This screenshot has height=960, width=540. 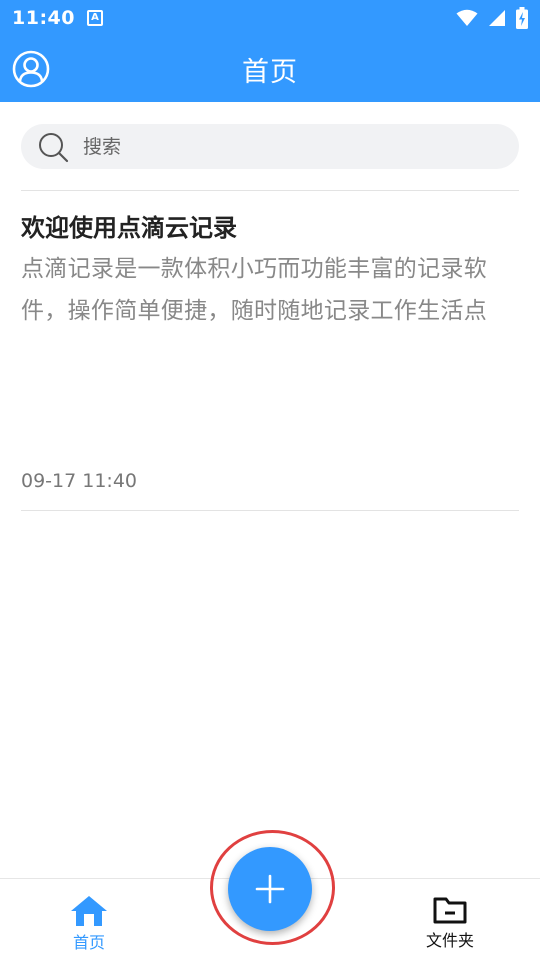 I want to click on home-icon, so click(x=89, y=911).